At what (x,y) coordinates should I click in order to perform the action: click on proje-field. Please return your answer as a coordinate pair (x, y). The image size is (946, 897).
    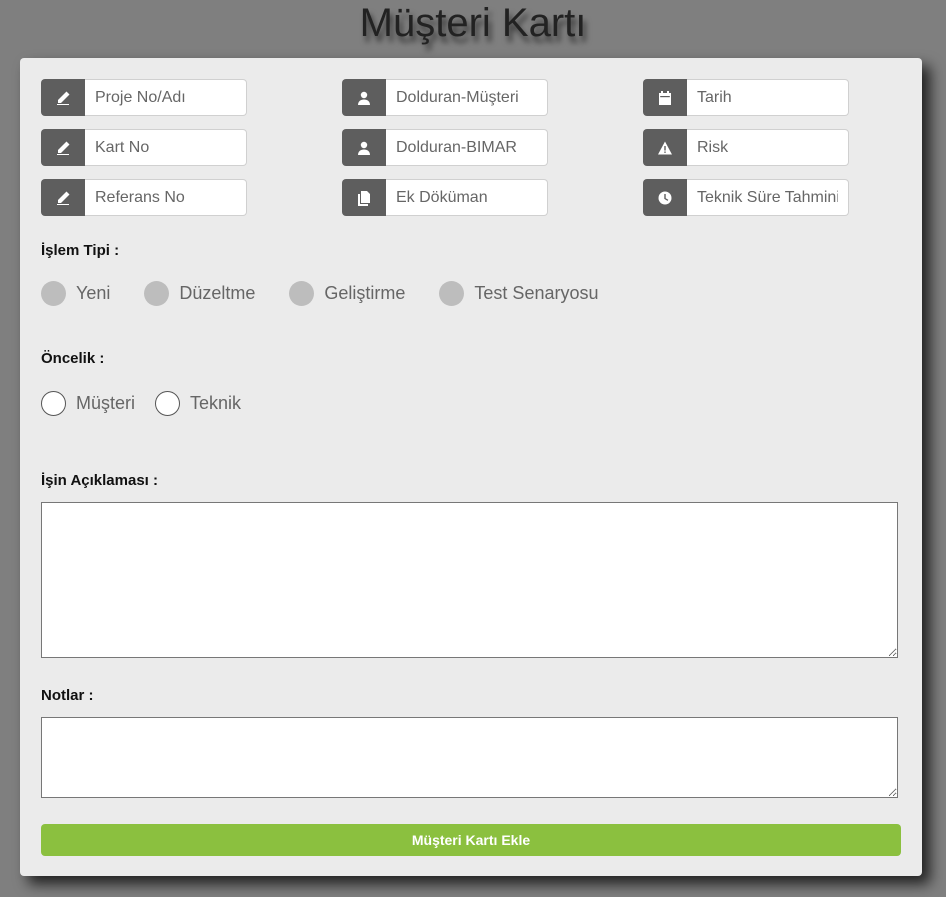
    Looking at the image, I should click on (144, 97).